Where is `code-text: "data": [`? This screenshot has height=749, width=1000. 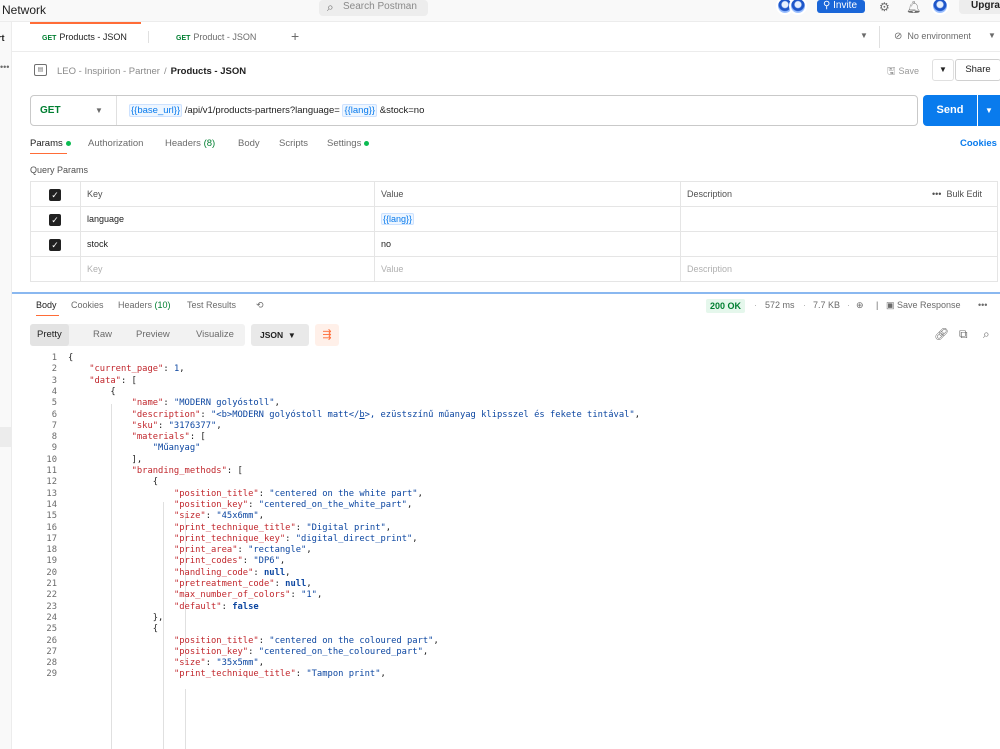 code-text: "data": [ is located at coordinates (113, 380).